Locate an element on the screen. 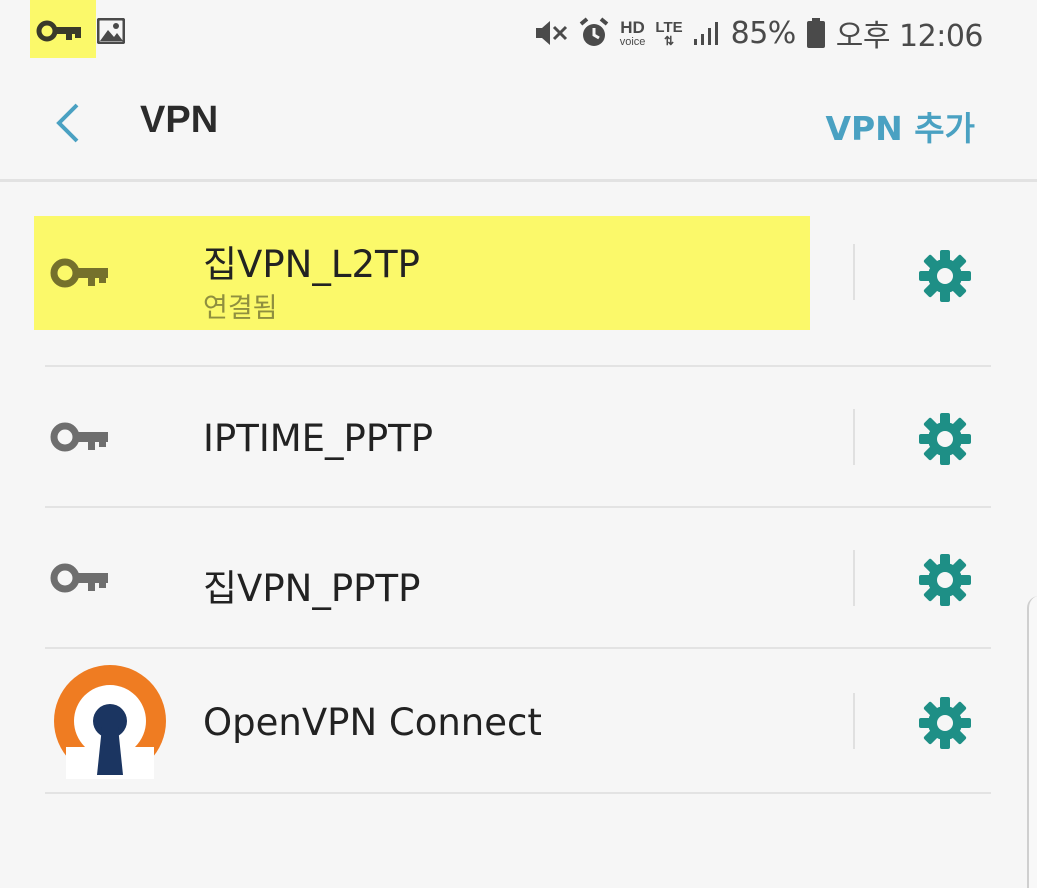  data-arrows-icon: ⇅ is located at coordinates (669, 40).